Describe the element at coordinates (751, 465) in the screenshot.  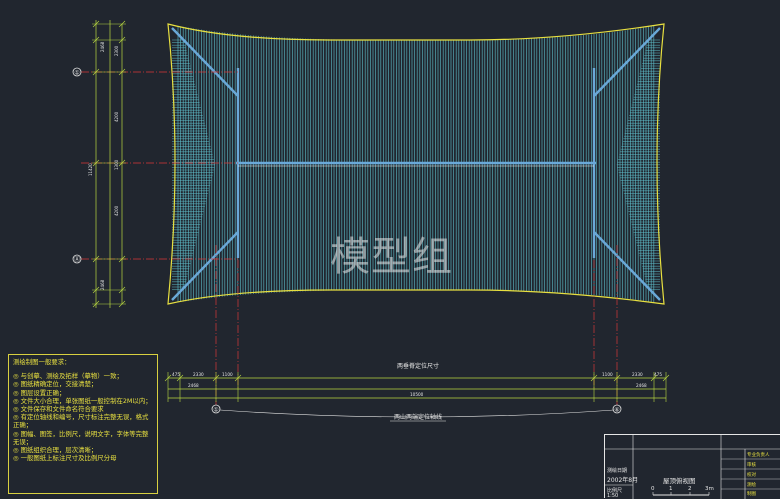
I see `tb-row: 审核` at that location.